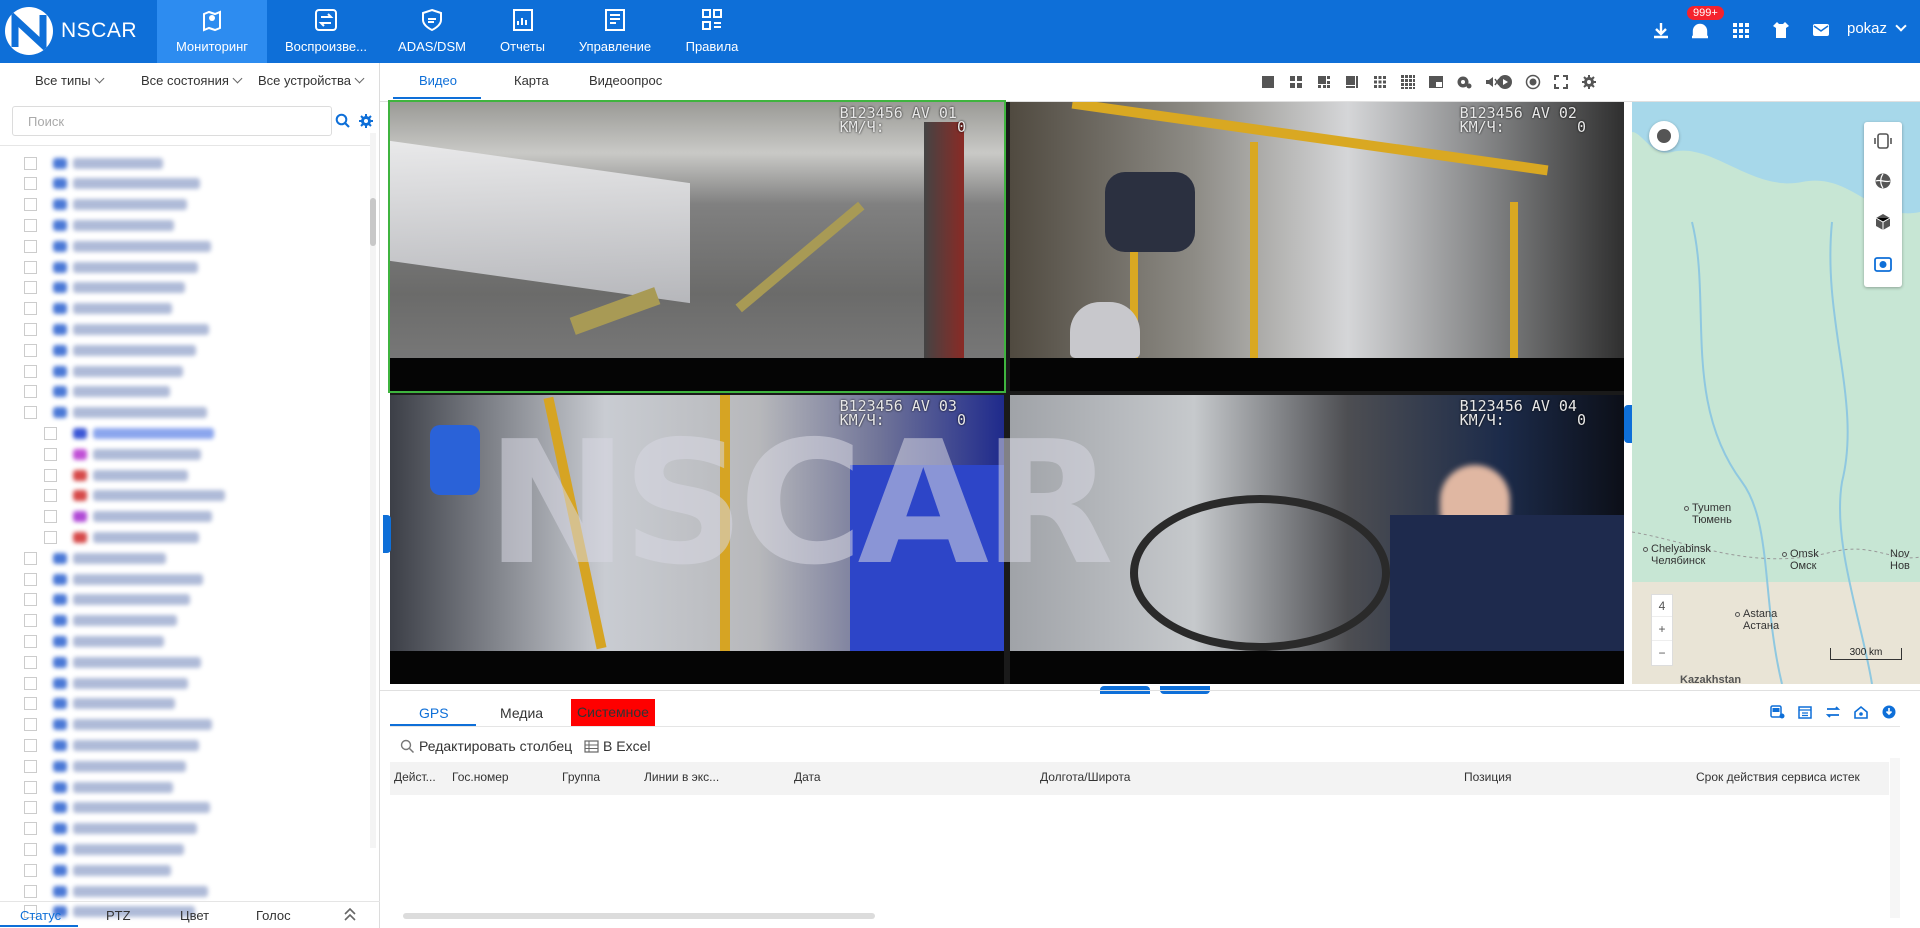 Image resolution: width=1920 pixels, height=928 pixels. I want to click on collapse-right-handle, so click(1628, 424).